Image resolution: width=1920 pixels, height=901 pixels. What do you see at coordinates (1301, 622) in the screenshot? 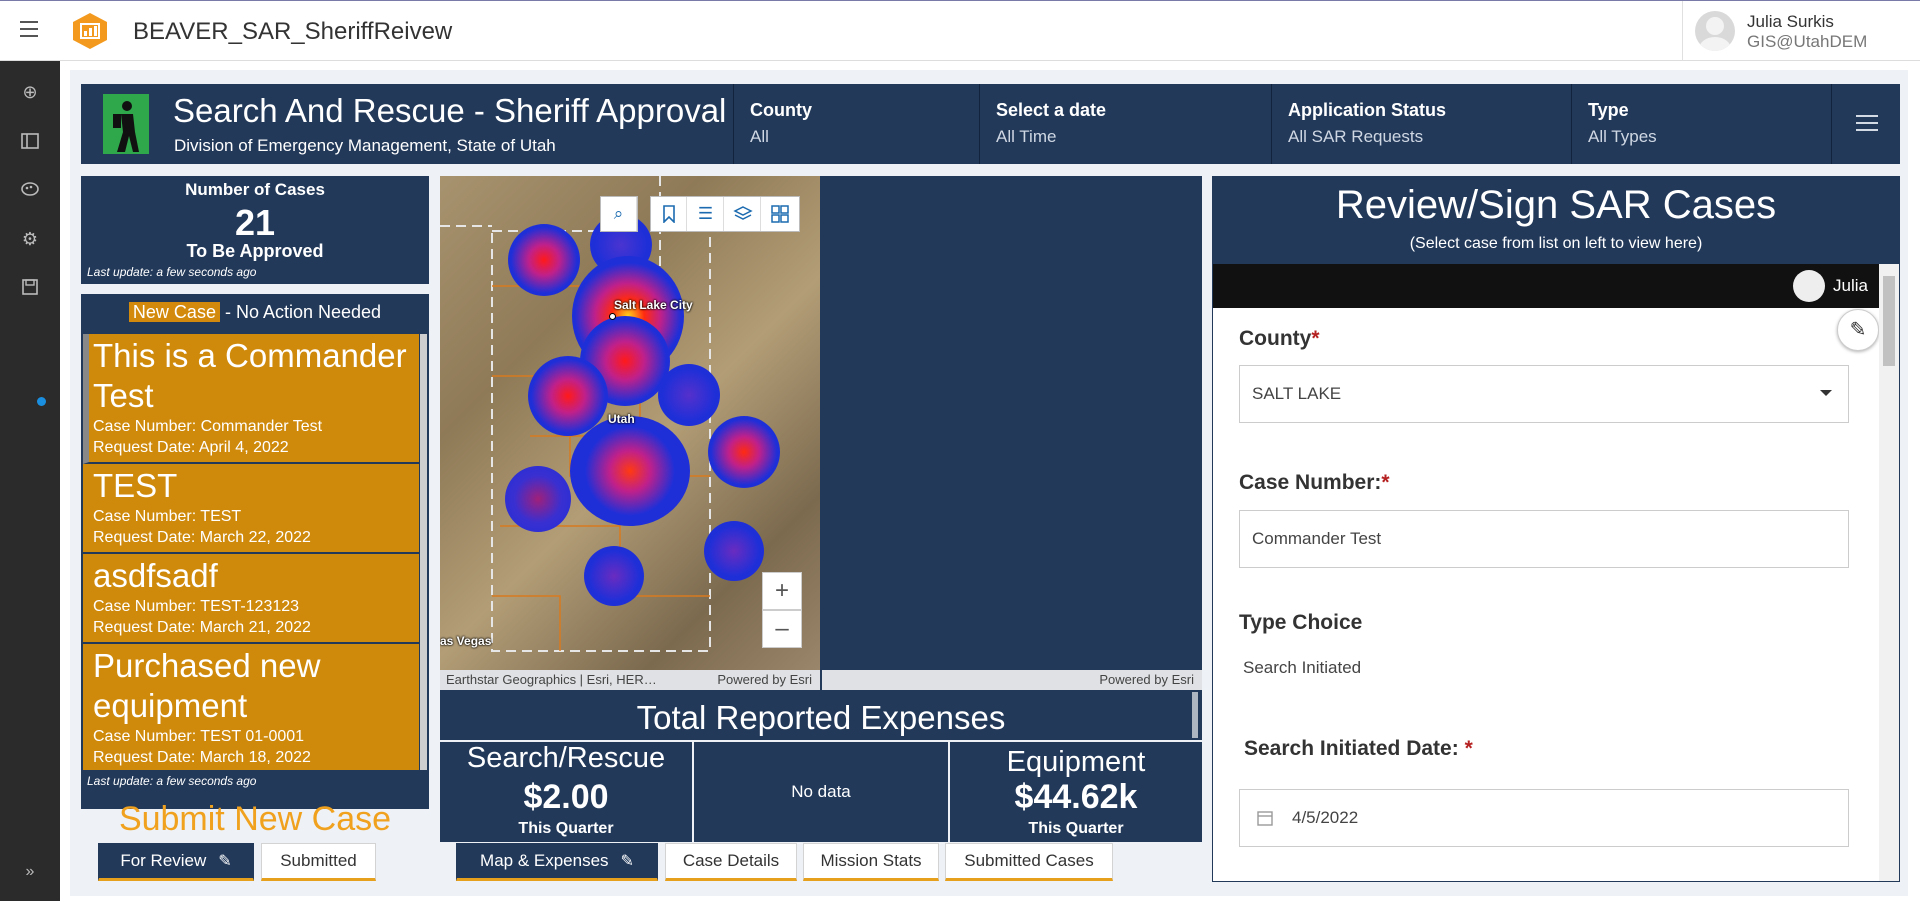
I see `type-choice-label: Type Choice` at bounding box center [1301, 622].